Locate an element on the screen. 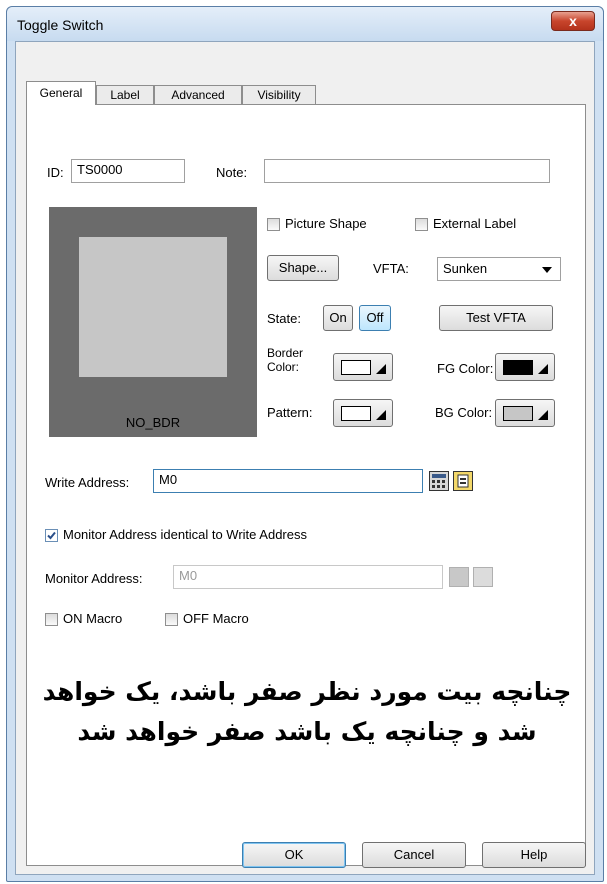  calculator-icon is located at coordinates (439, 481).